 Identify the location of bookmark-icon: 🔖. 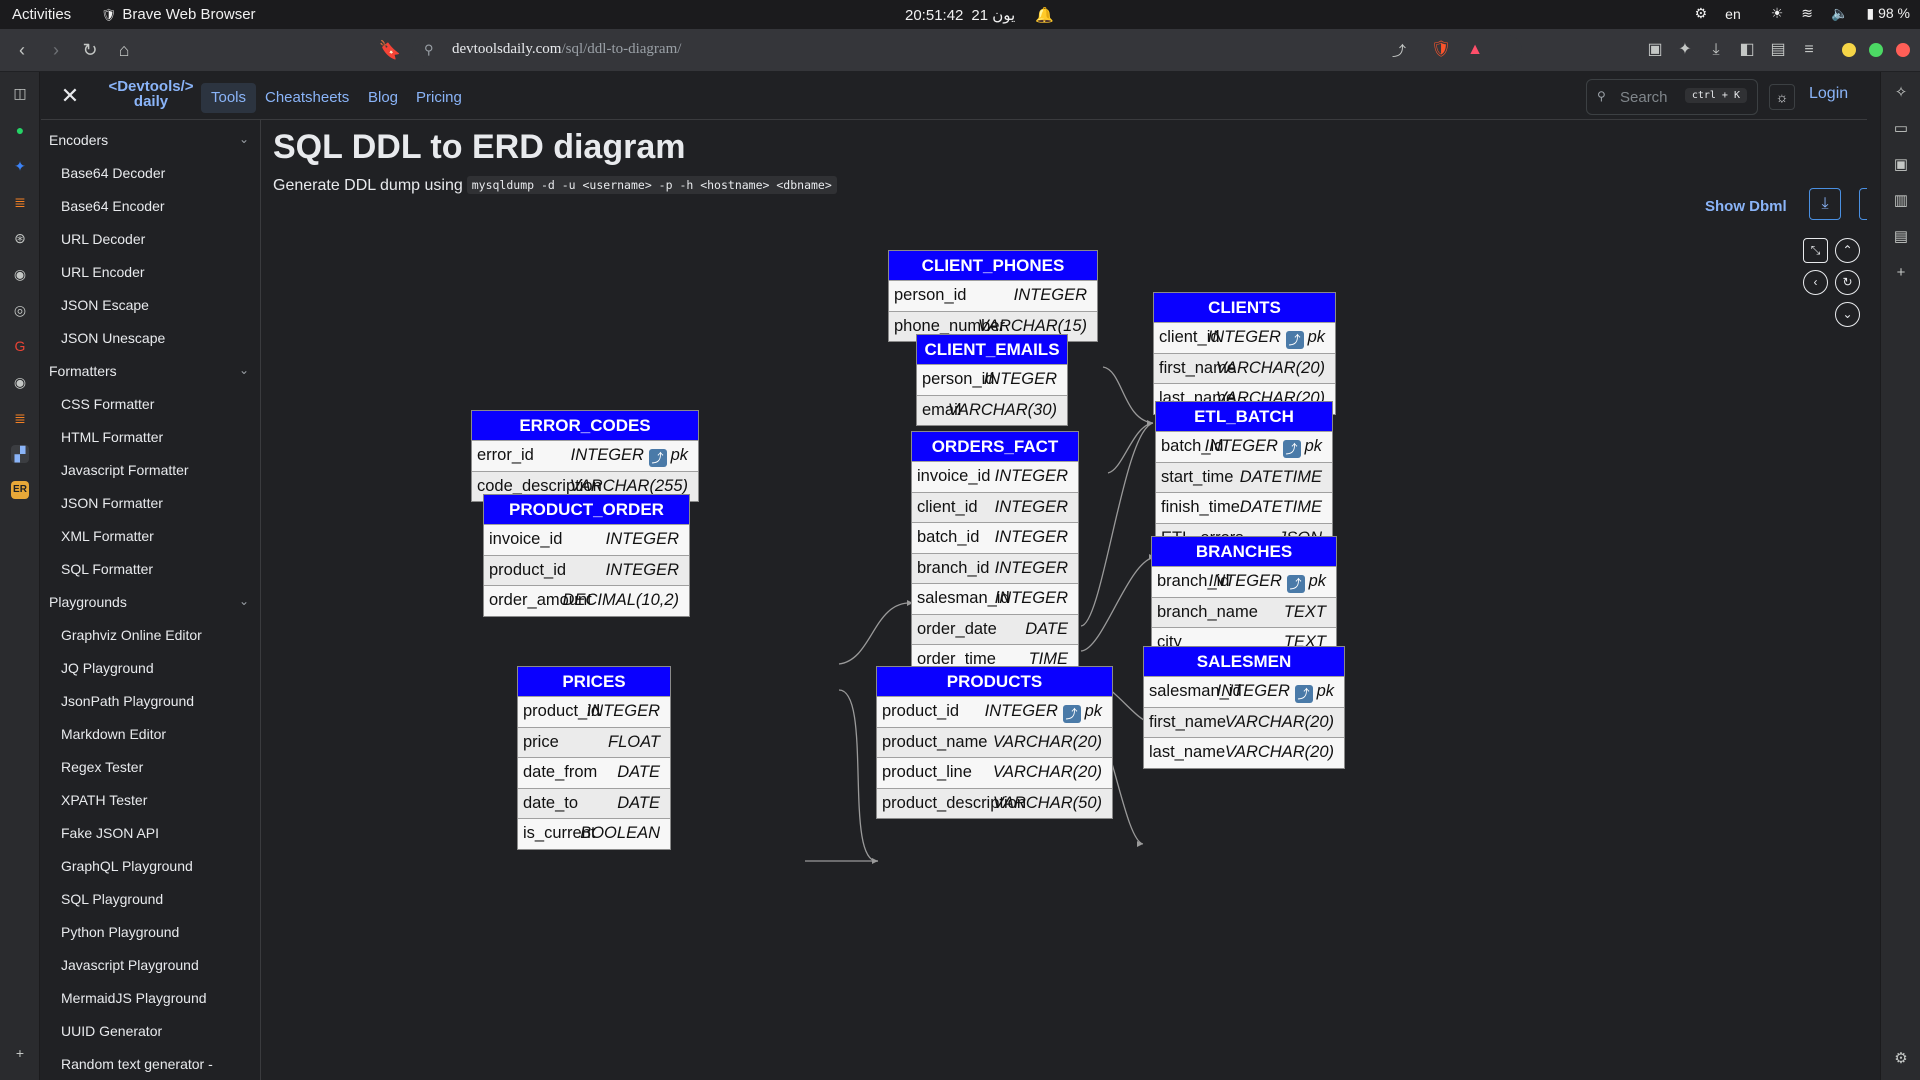
(390, 50).